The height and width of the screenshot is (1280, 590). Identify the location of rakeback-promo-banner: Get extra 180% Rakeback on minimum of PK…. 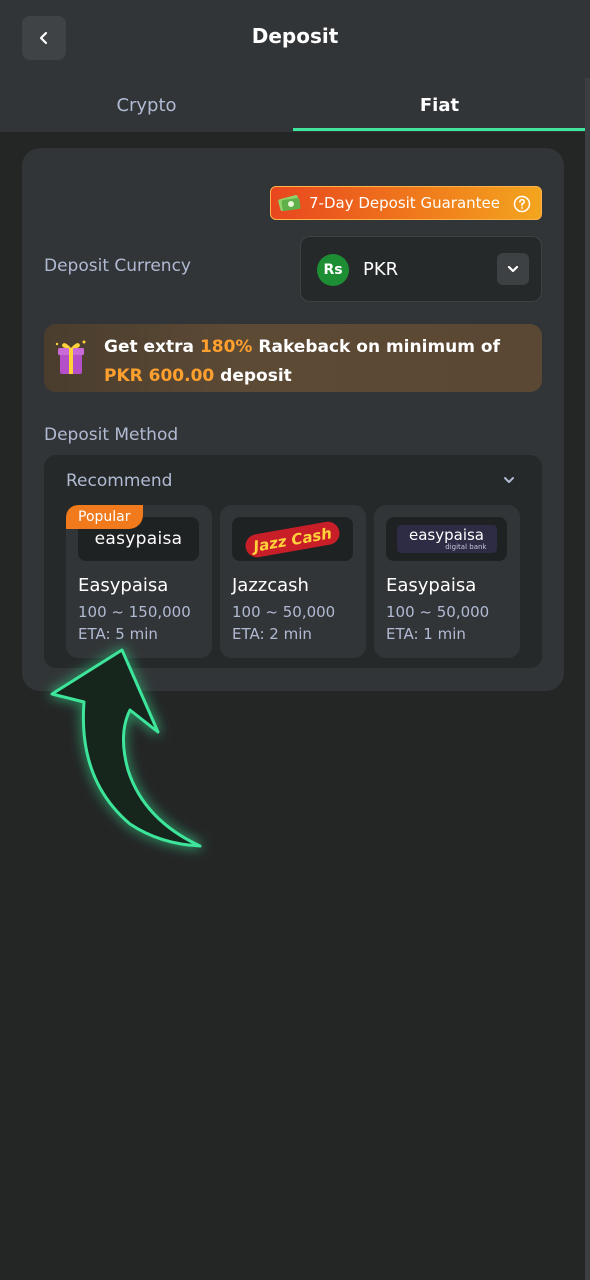
(293, 358).